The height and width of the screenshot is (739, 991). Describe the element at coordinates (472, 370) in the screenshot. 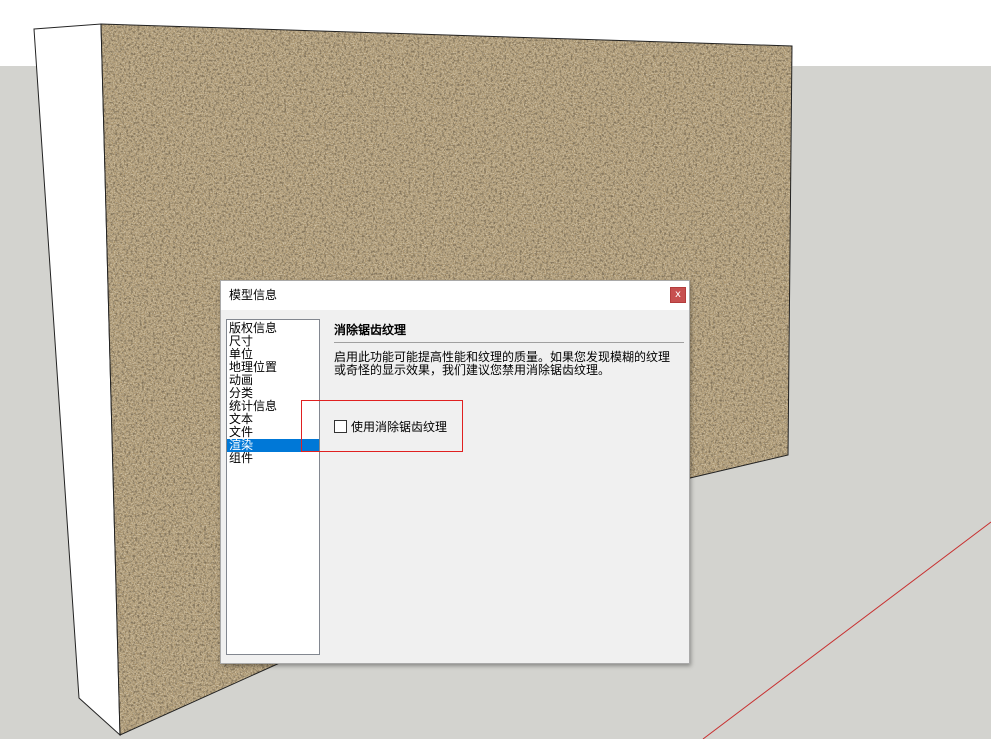

I see `description-line-2: 或奇怪的显示效果，我们建议您禁用消除锯齿纹理。` at that location.